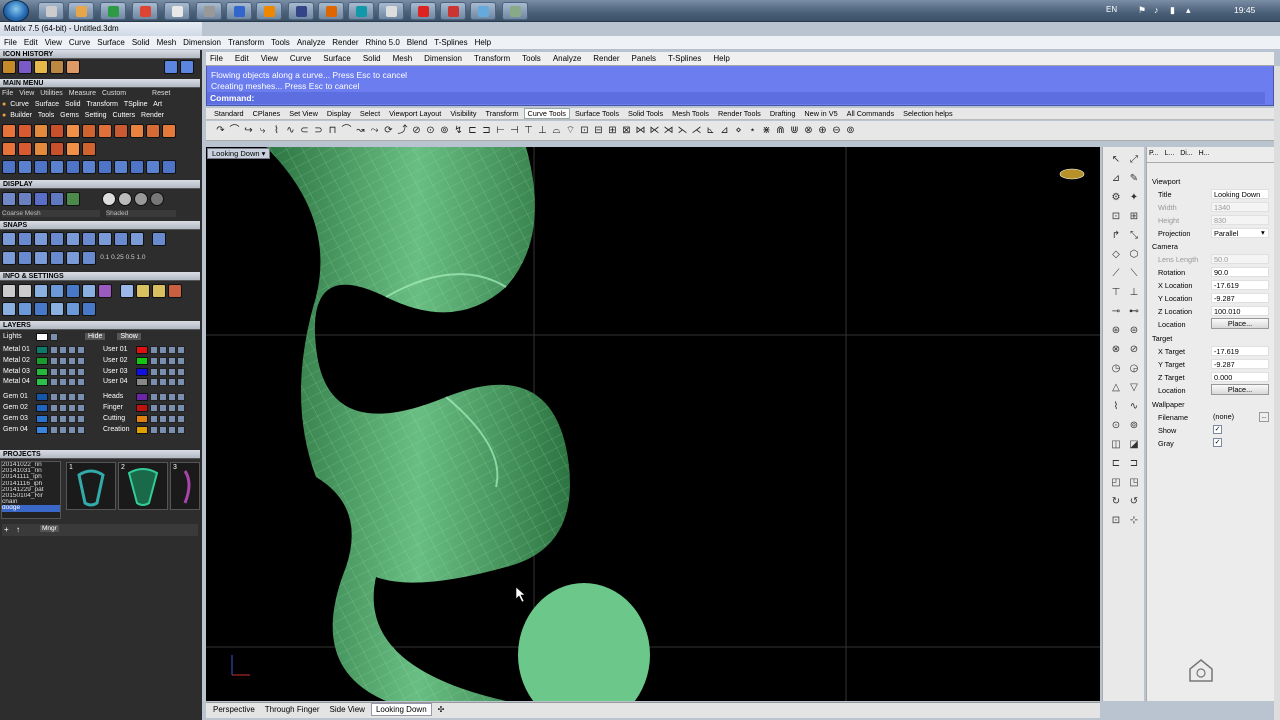 This screenshot has height=720, width=1280. I want to click on snap-int-icon, so click(89, 239).